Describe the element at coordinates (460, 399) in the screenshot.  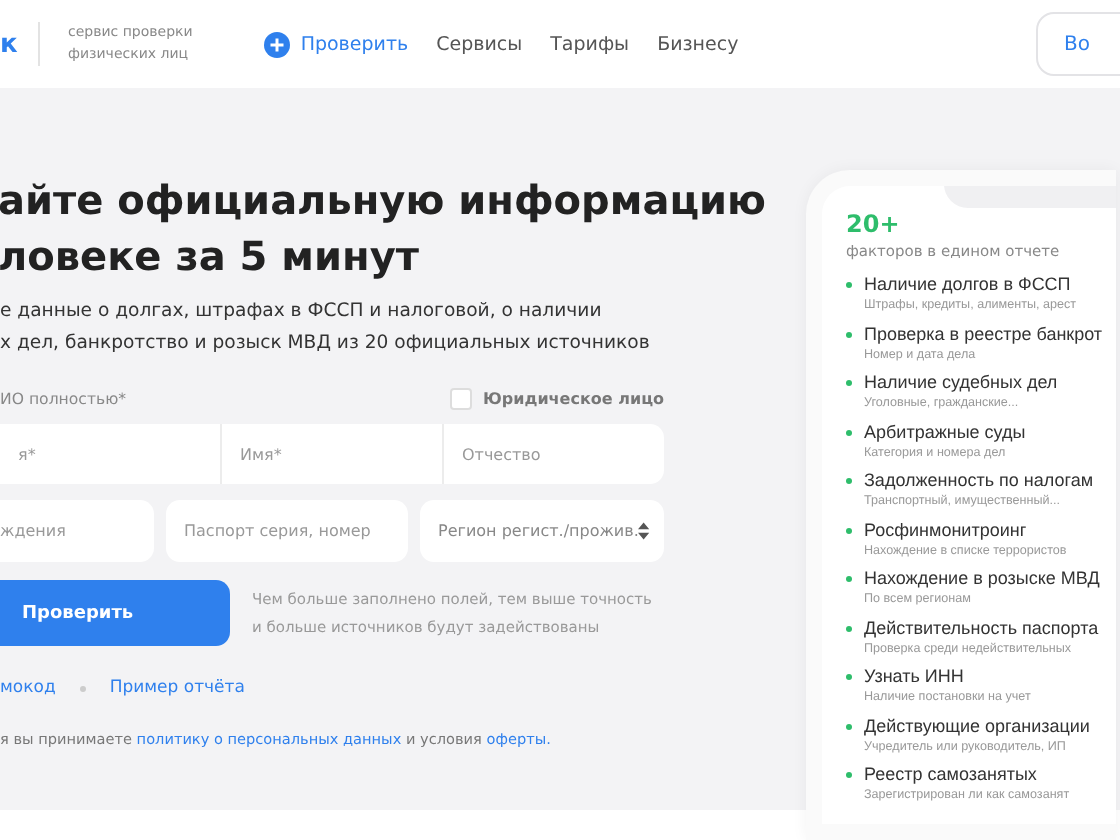
I see `checkbox` at that location.